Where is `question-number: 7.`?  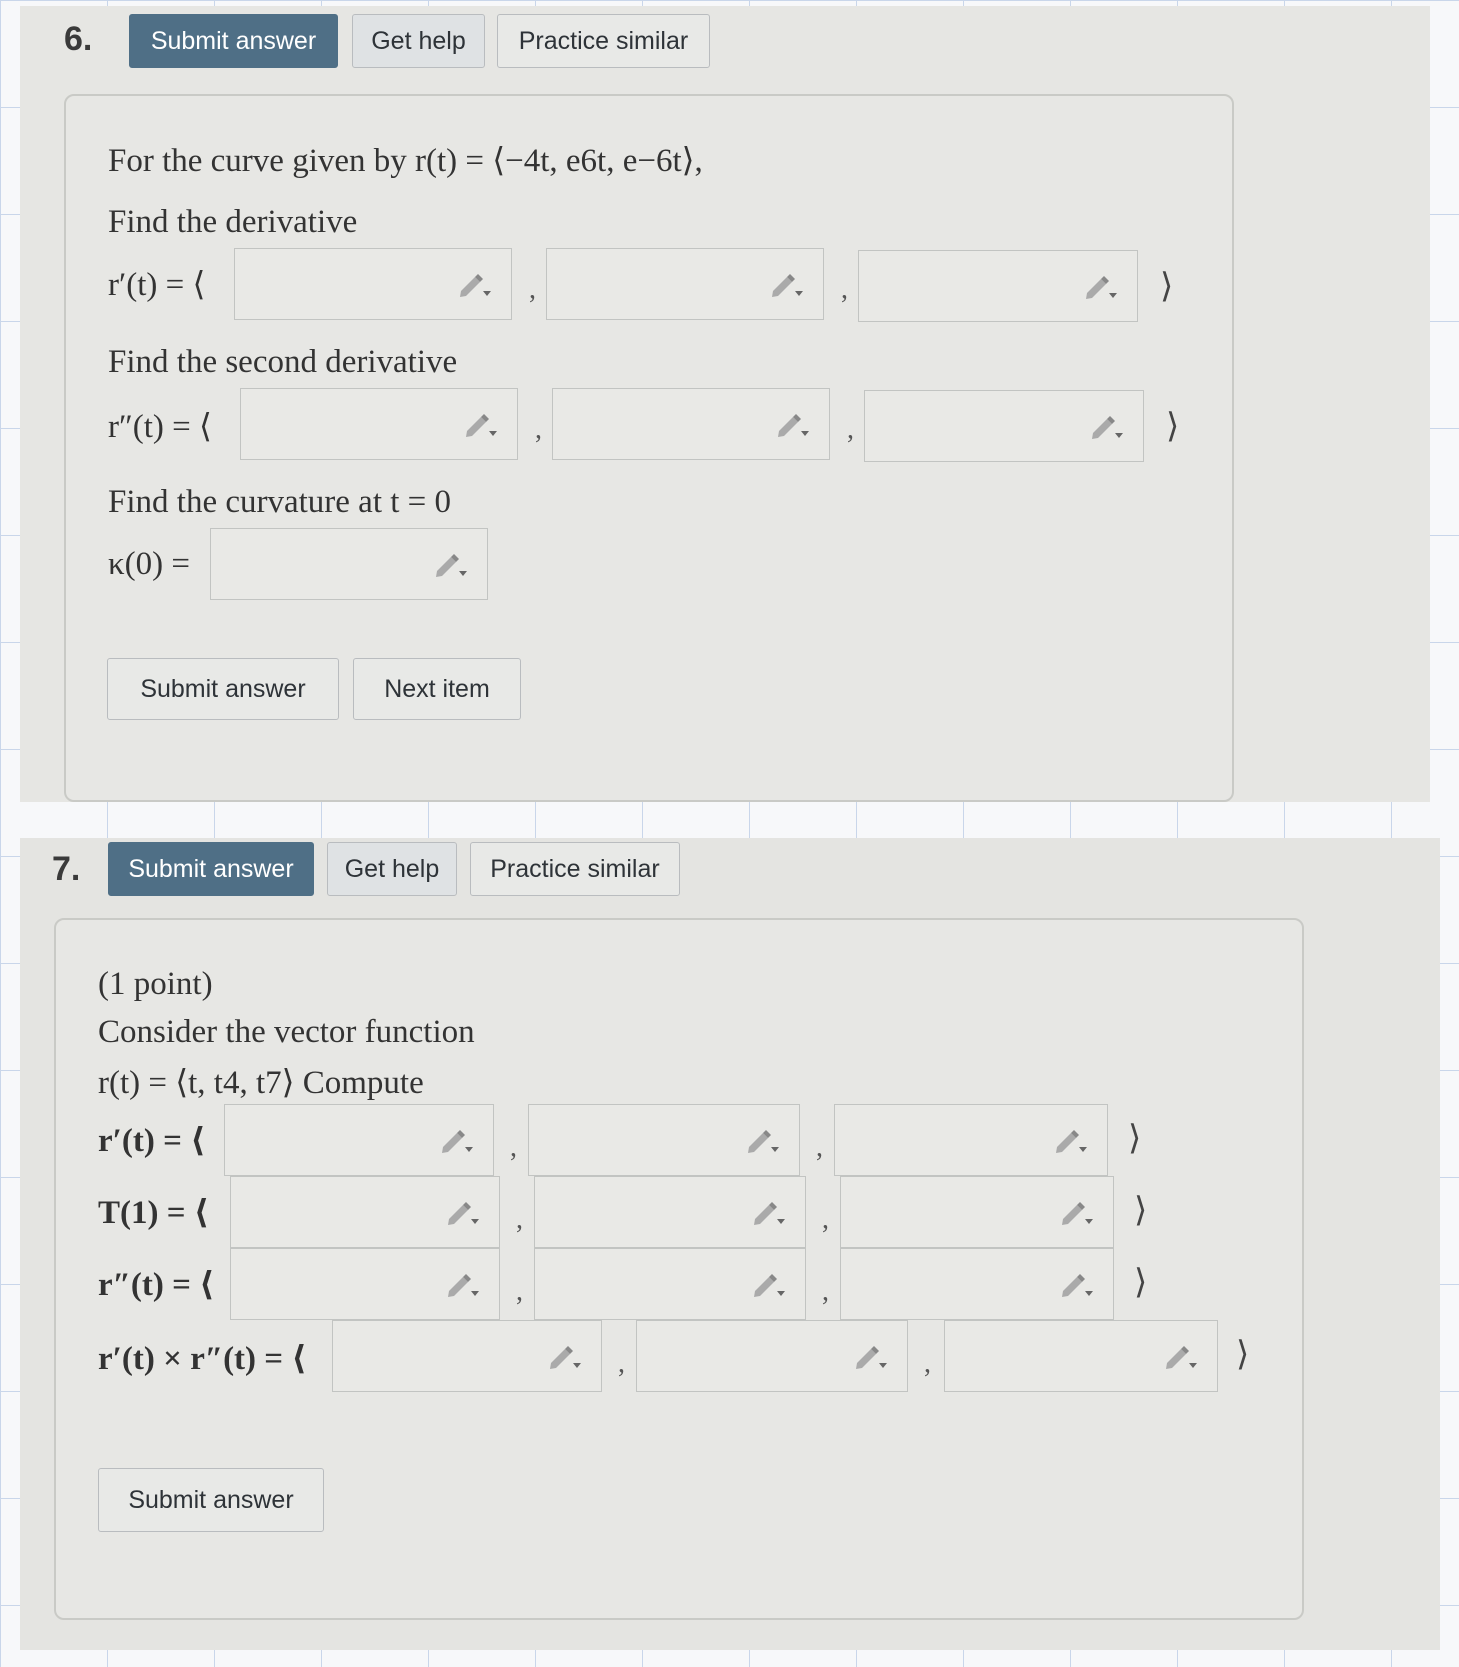
question-number: 7. is located at coordinates (66, 869).